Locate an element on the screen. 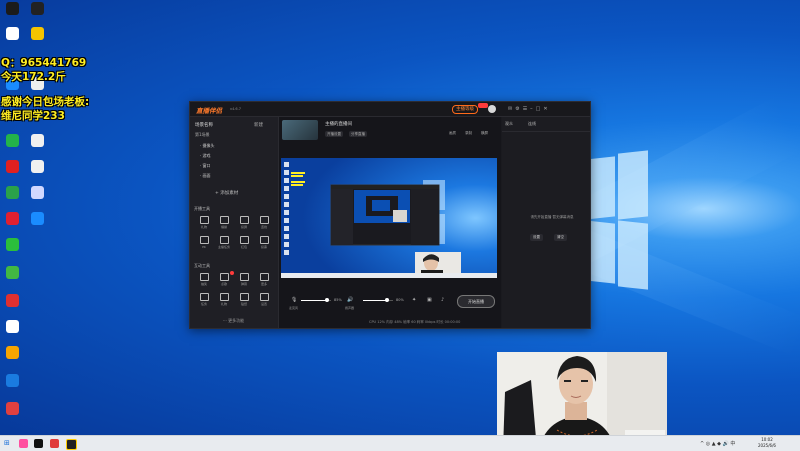 Image resolution: width=800 pixels, height=451 pixels. settings-icon: ⚙ is located at coordinates (518, 109).